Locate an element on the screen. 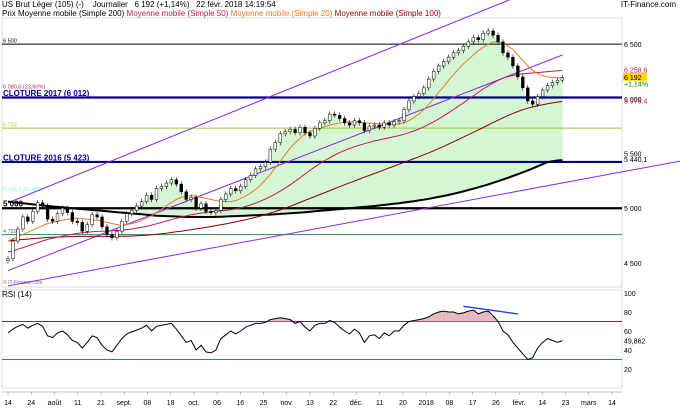 This screenshot has width=680, height=409. rsi-tick-100: 100 is located at coordinates (630, 294).